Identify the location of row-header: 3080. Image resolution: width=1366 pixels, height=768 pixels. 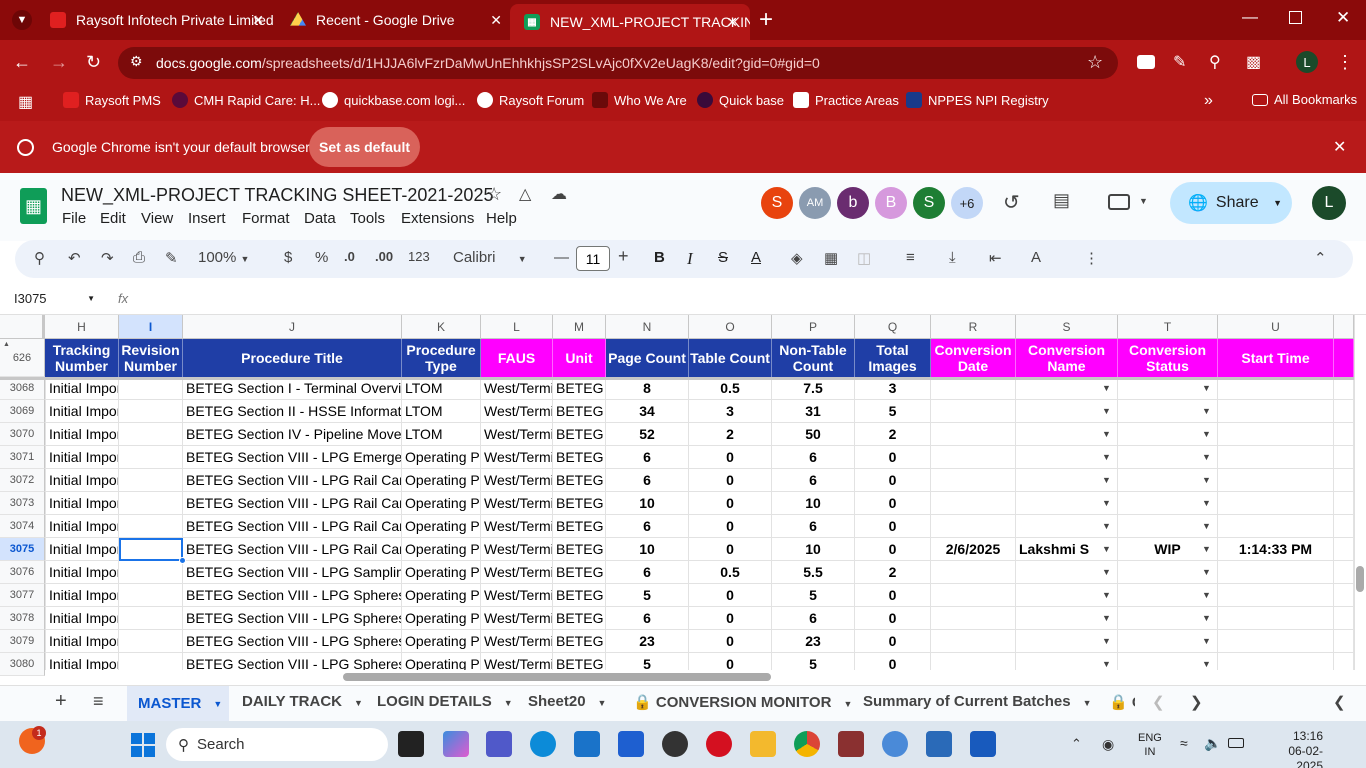
(22, 664).